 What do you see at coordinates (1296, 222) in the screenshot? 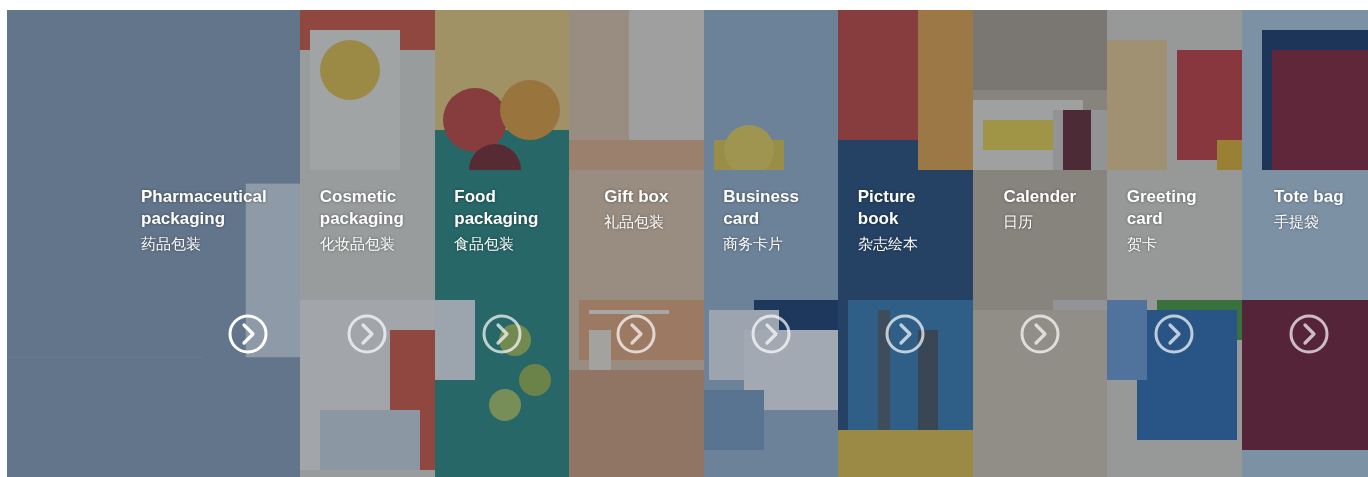
I see `category-subtitle: 手提袋` at bounding box center [1296, 222].